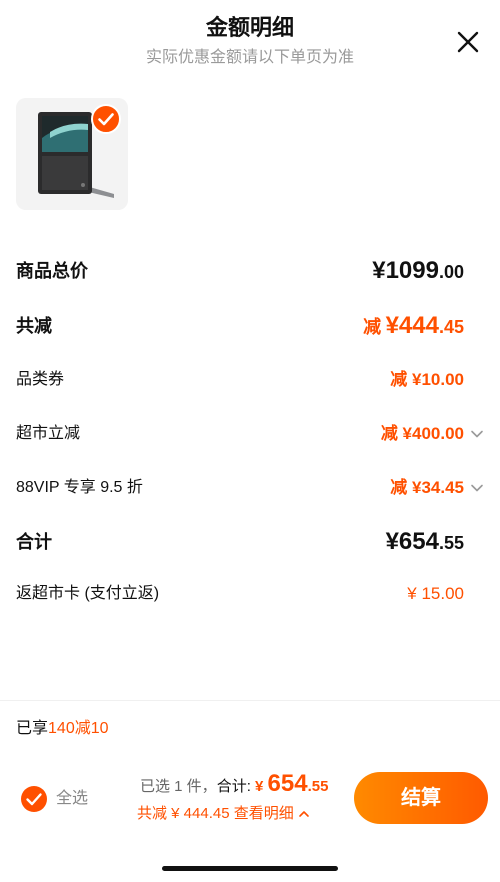  I want to click on supermarket-reduce-label: 超市立减, so click(48, 433).